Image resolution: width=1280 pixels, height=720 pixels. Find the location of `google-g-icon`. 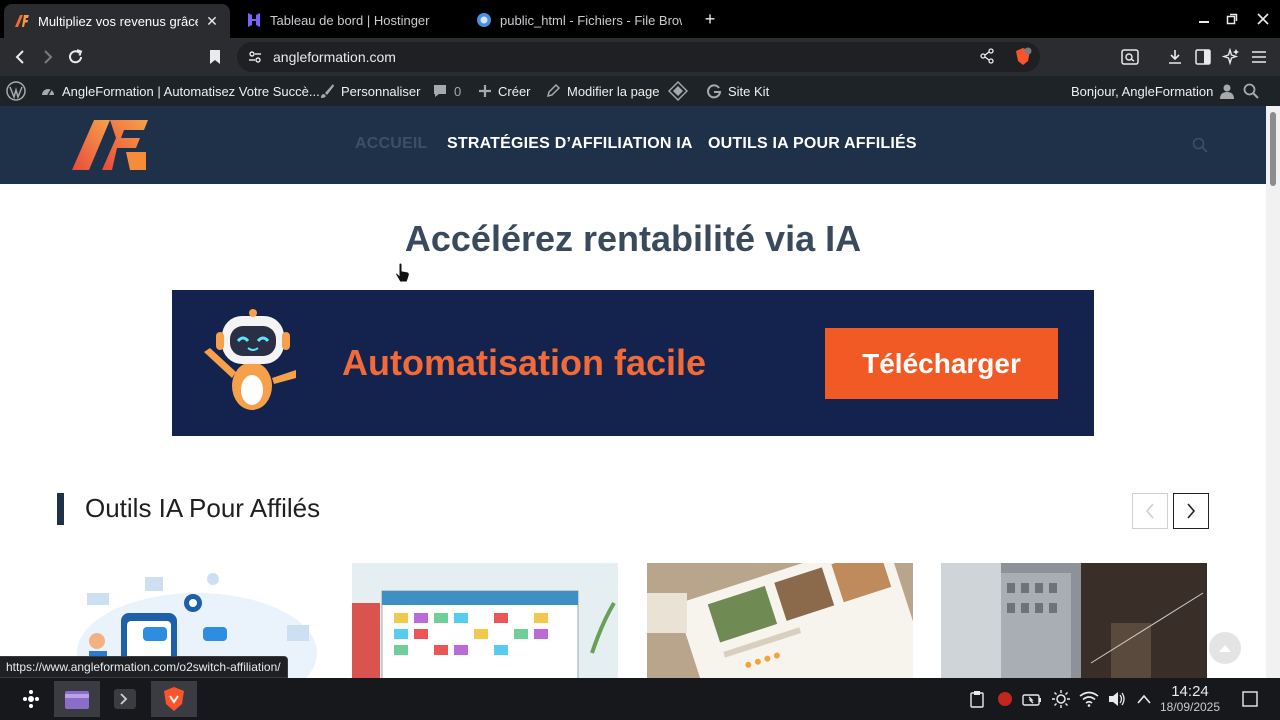

google-g-icon is located at coordinates (714, 91).